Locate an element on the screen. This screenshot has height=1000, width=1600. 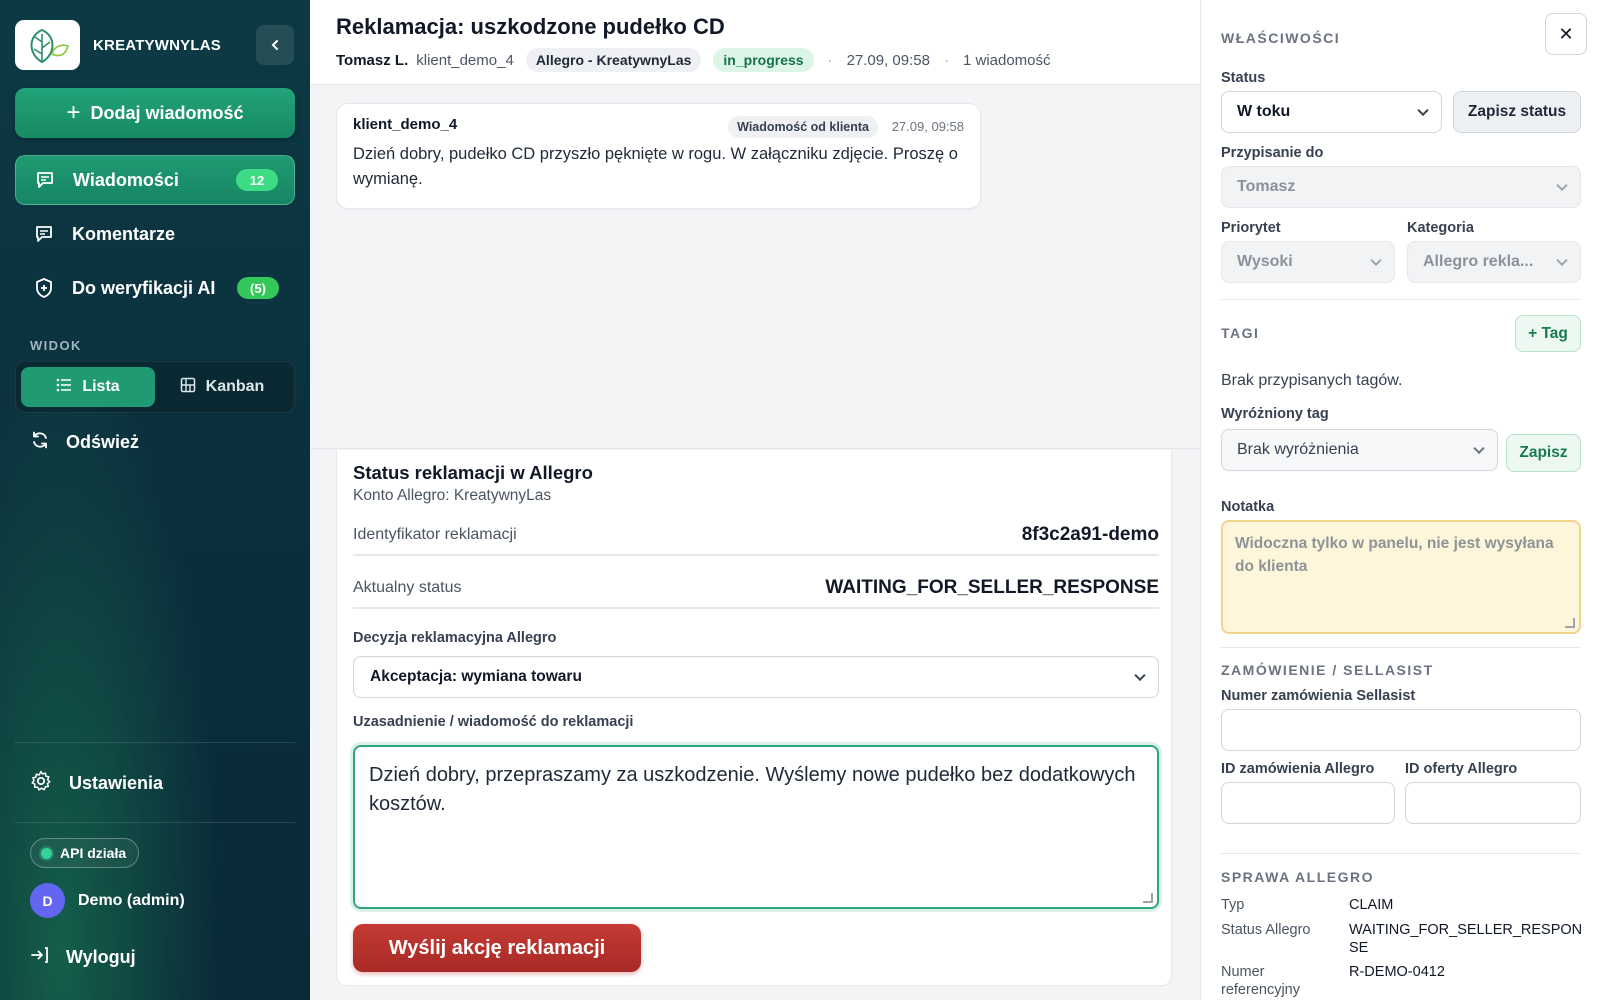
assign-select: Tomasz is located at coordinates (1401, 187).